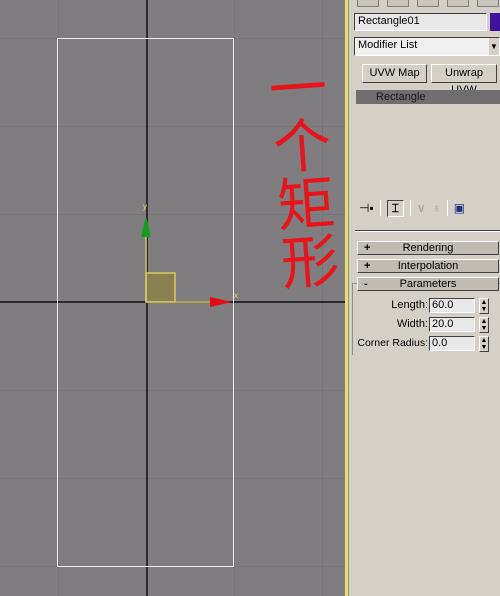  What do you see at coordinates (452, 343) in the screenshot?
I see `corner-radius-input: 0.0` at bounding box center [452, 343].